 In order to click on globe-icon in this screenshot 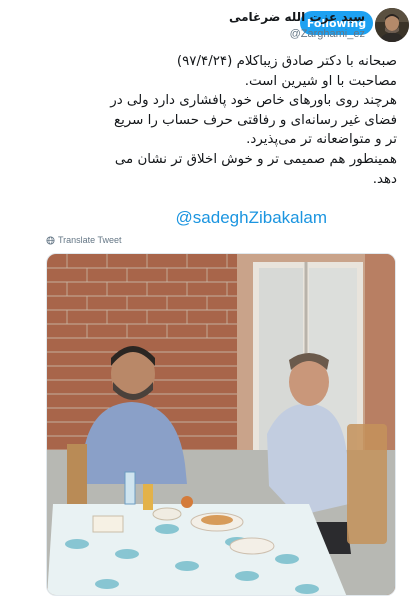, I will do `click(50, 240)`.